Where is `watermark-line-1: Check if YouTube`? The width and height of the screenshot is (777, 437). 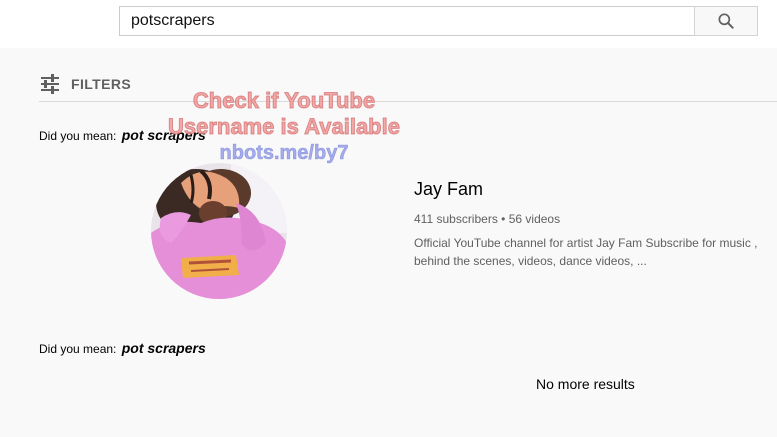
watermark-line-1: Check if YouTube is located at coordinates (284, 101).